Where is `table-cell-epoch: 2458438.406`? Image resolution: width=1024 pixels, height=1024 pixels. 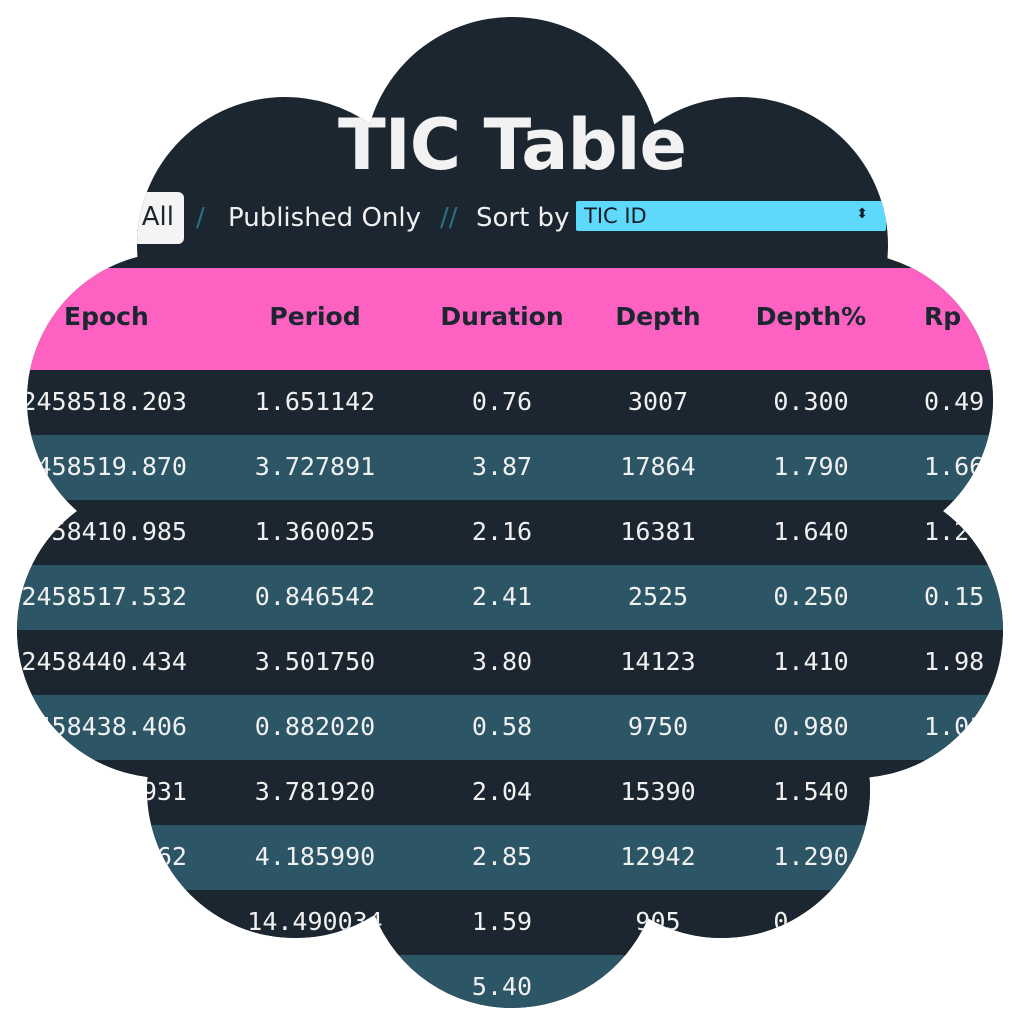 table-cell-epoch: 2458438.406 is located at coordinates (104, 726).